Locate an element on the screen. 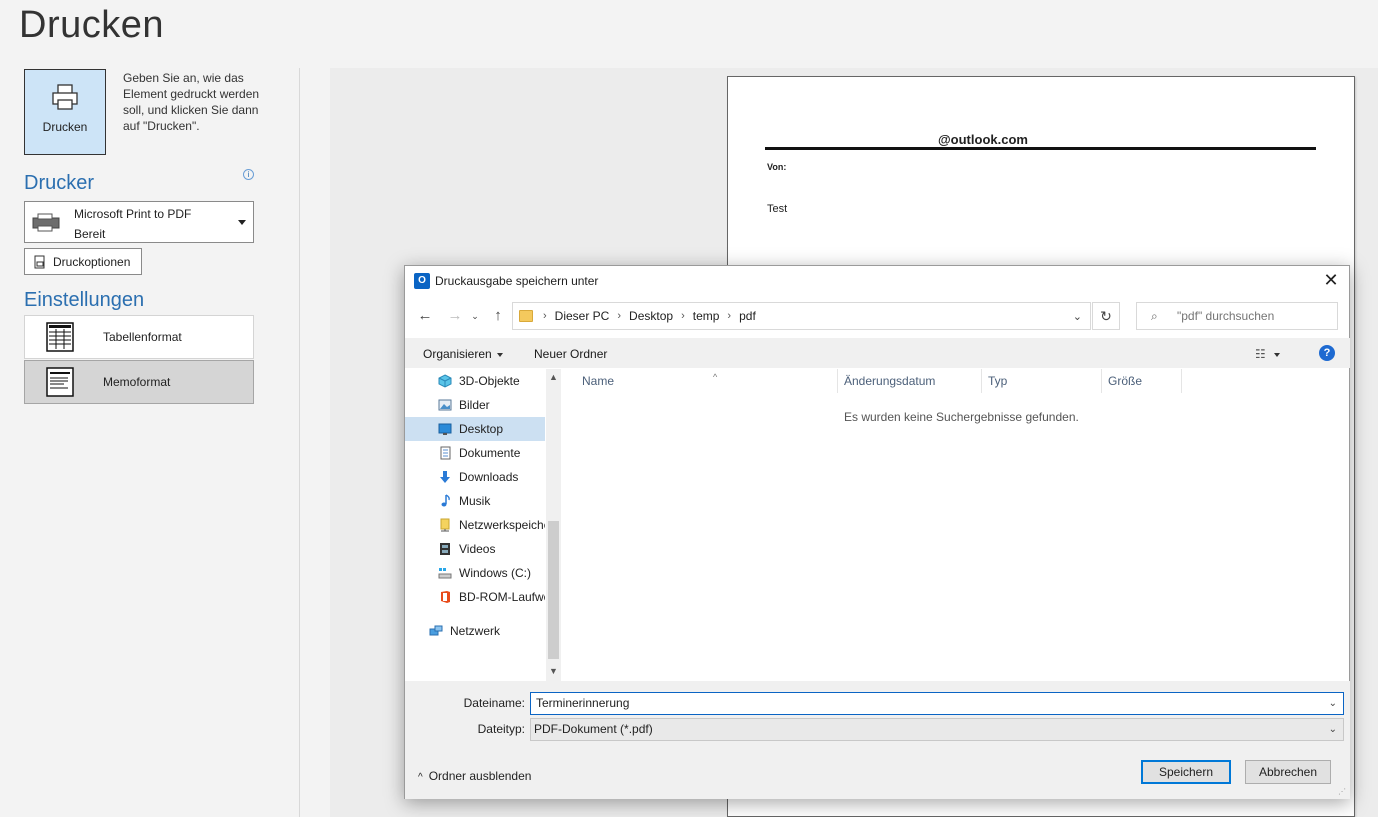 This screenshot has height=817, width=1378. hide-folders-label: Ordner ausblenden is located at coordinates (480, 776).